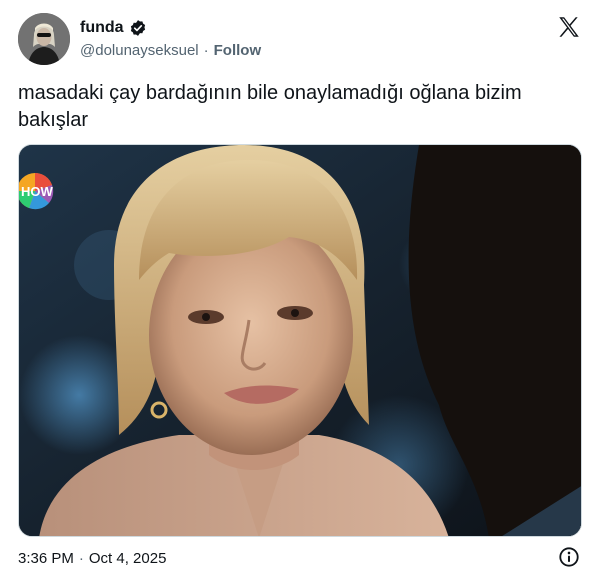 This screenshot has height=588, width=600. What do you see at coordinates (102, 28) in the screenshot?
I see `display-name: funda` at bounding box center [102, 28].